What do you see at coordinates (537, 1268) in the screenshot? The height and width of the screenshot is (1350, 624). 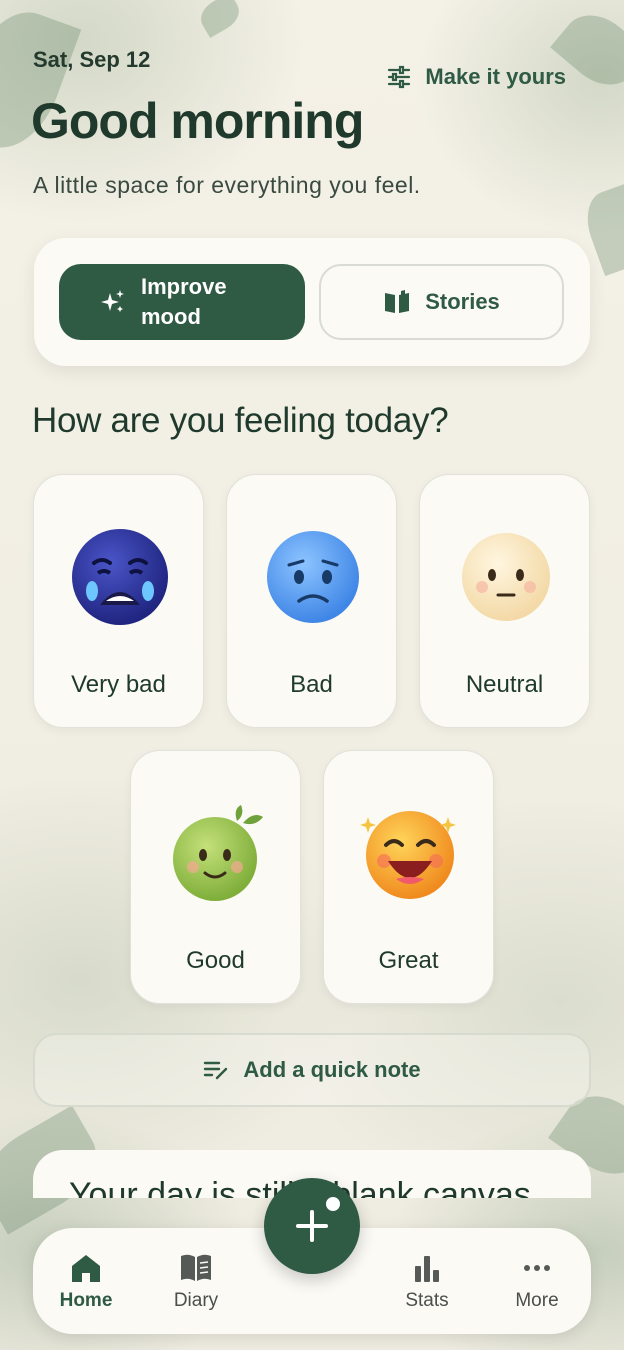 I see `more-dots-icon` at bounding box center [537, 1268].